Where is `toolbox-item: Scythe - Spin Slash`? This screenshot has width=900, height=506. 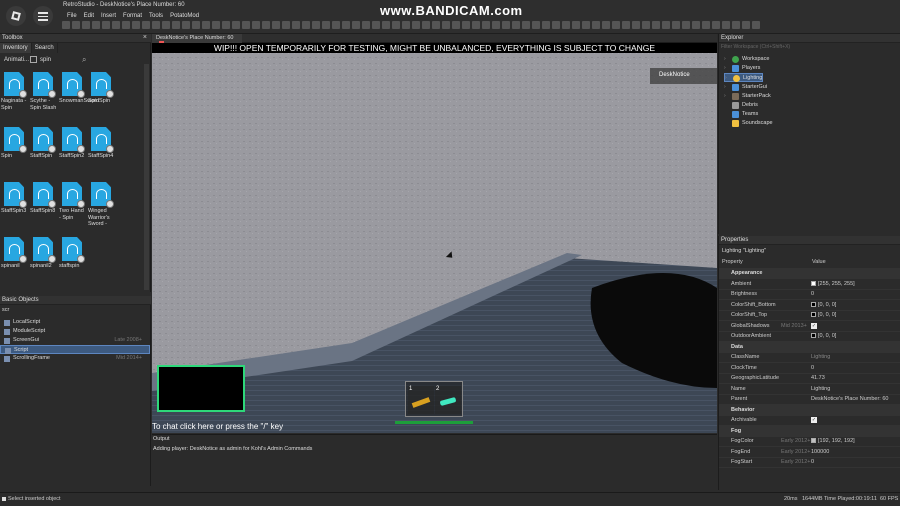
toolbox-item: Scythe - Spin Slash is located at coordinates (43, 97).